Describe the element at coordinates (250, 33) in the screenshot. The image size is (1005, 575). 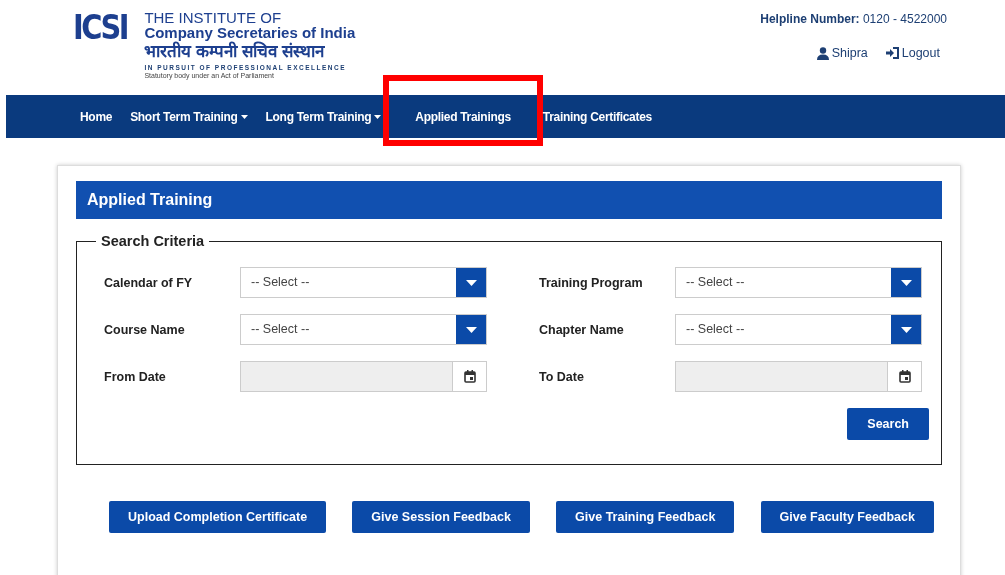
I see `institute-name: Company Secretaries of India` at that location.